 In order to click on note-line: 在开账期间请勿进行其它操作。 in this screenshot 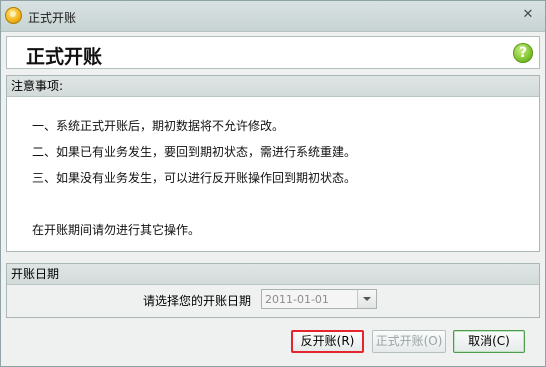, I will do `click(116, 230)`.